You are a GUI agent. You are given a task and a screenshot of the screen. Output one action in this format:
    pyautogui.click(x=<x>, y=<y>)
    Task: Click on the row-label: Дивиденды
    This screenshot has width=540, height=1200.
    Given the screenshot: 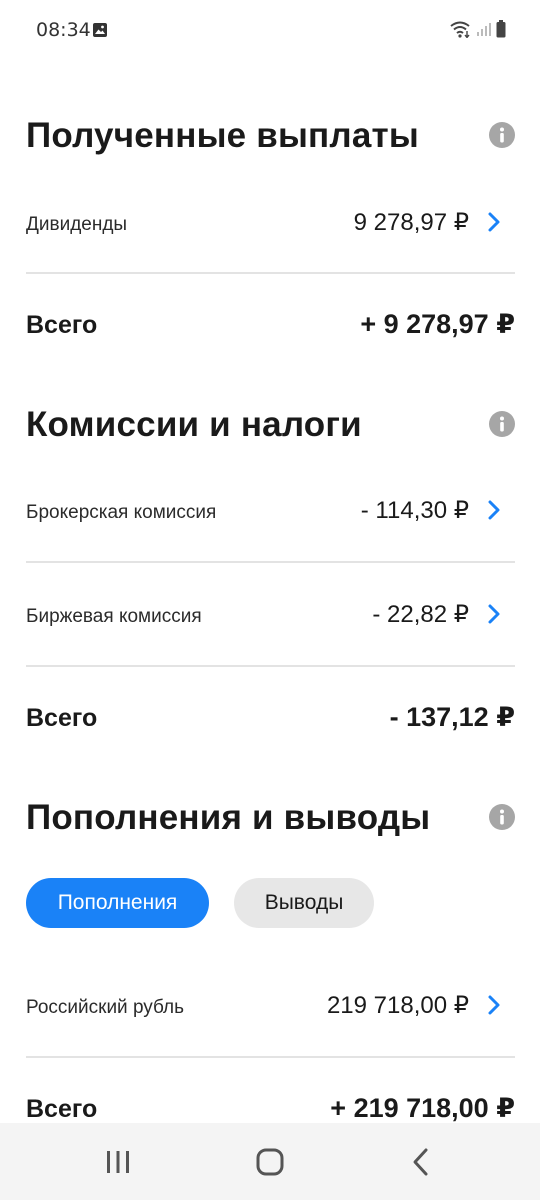 What is the action you would take?
    pyautogui.click(x=77, y=224)
    